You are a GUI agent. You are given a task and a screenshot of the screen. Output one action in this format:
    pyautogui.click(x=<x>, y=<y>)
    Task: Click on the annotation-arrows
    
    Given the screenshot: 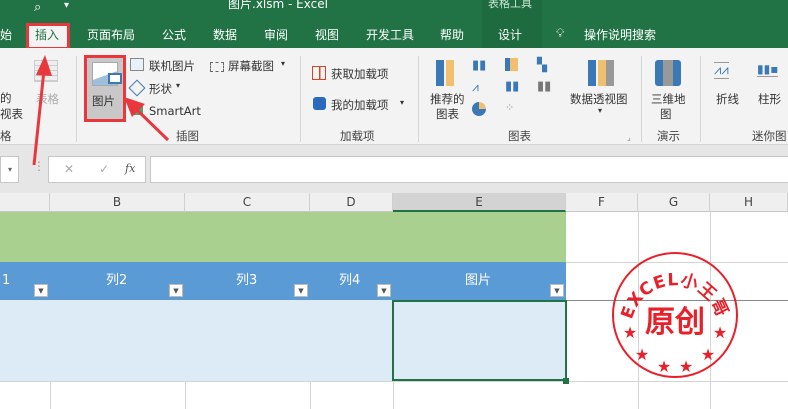 What is the action you would take?
    pyautogui.click(x=101, y=110)
    